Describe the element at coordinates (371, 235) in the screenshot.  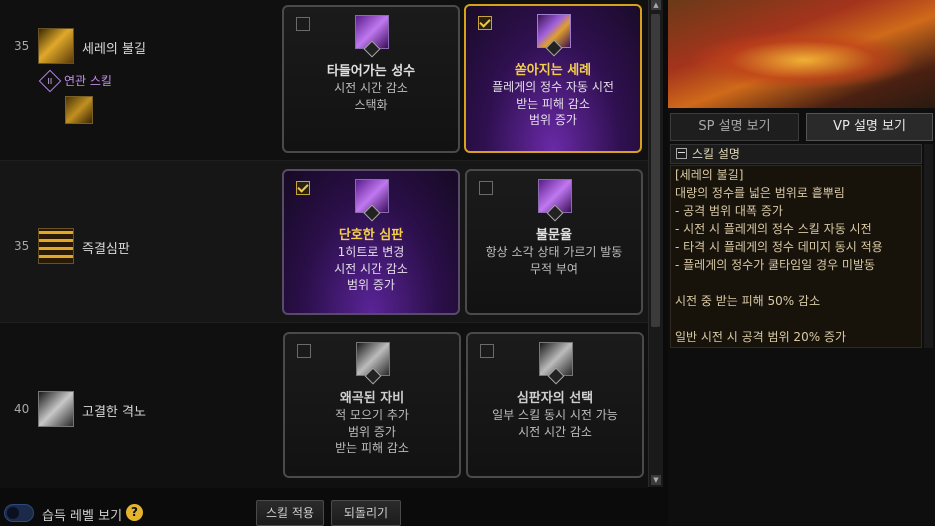
I see `option-title: 단호한 심판` at that location.